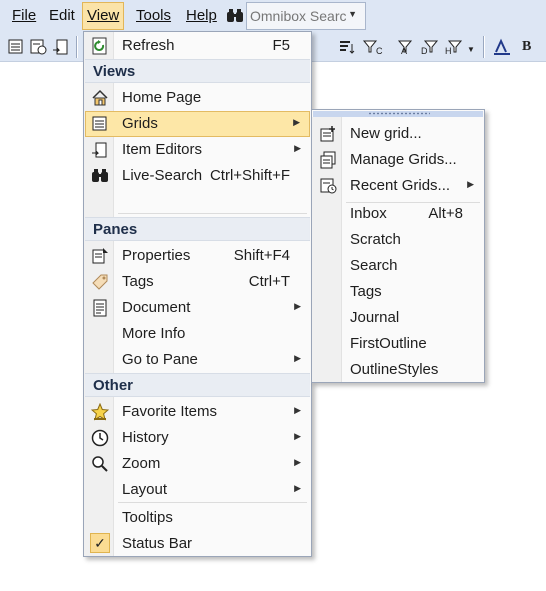 This screenshot has width=546, height=591. What do you see at coordinates (154, 333) in the screenshot?
I see `menu-item-label: More Info` at bounding box center [154, 333].